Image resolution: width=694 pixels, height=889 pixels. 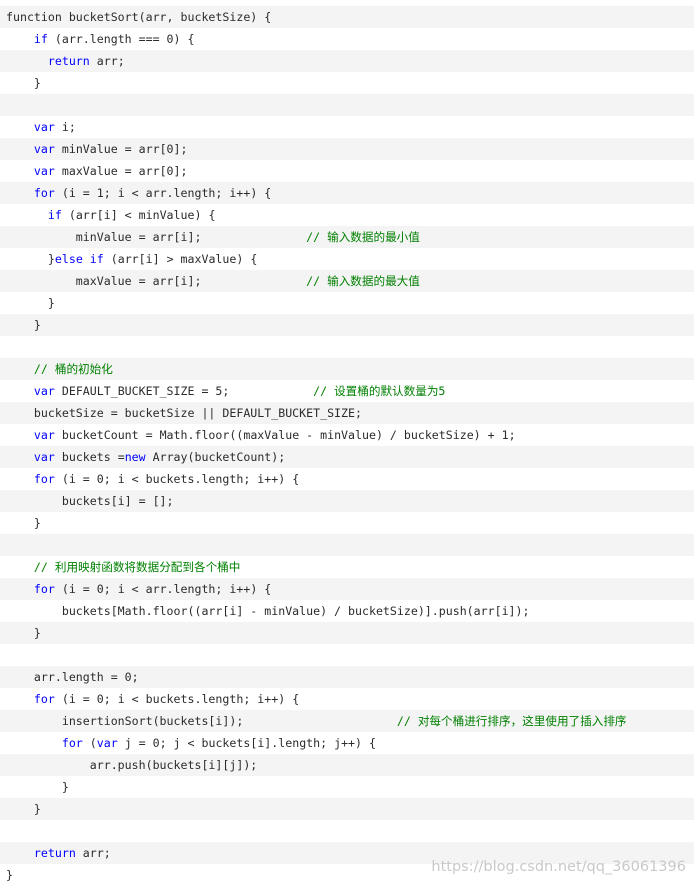 What do you see at coordinates (558, 867) in the screenshot?
I see `watermark: https://blog.csdn.net/qq_36061396` at bounding box center [558, 867].